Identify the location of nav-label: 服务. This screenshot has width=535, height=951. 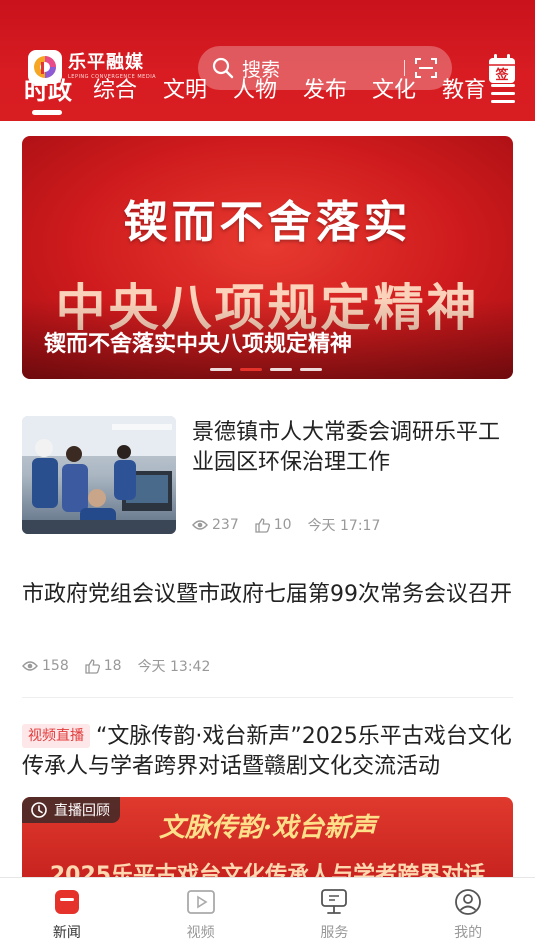
(334, 933).